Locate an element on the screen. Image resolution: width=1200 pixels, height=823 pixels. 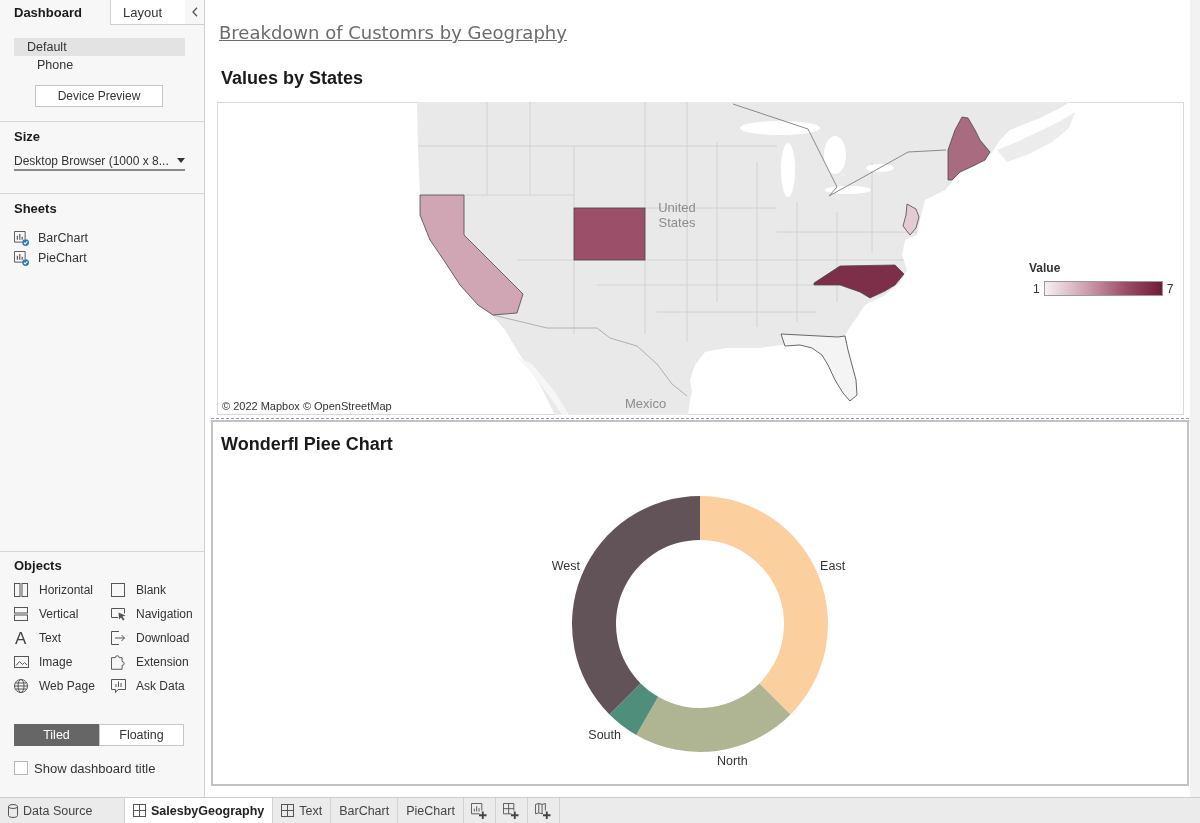
sheet-title: Values by States is located at coordinates (292, 78).